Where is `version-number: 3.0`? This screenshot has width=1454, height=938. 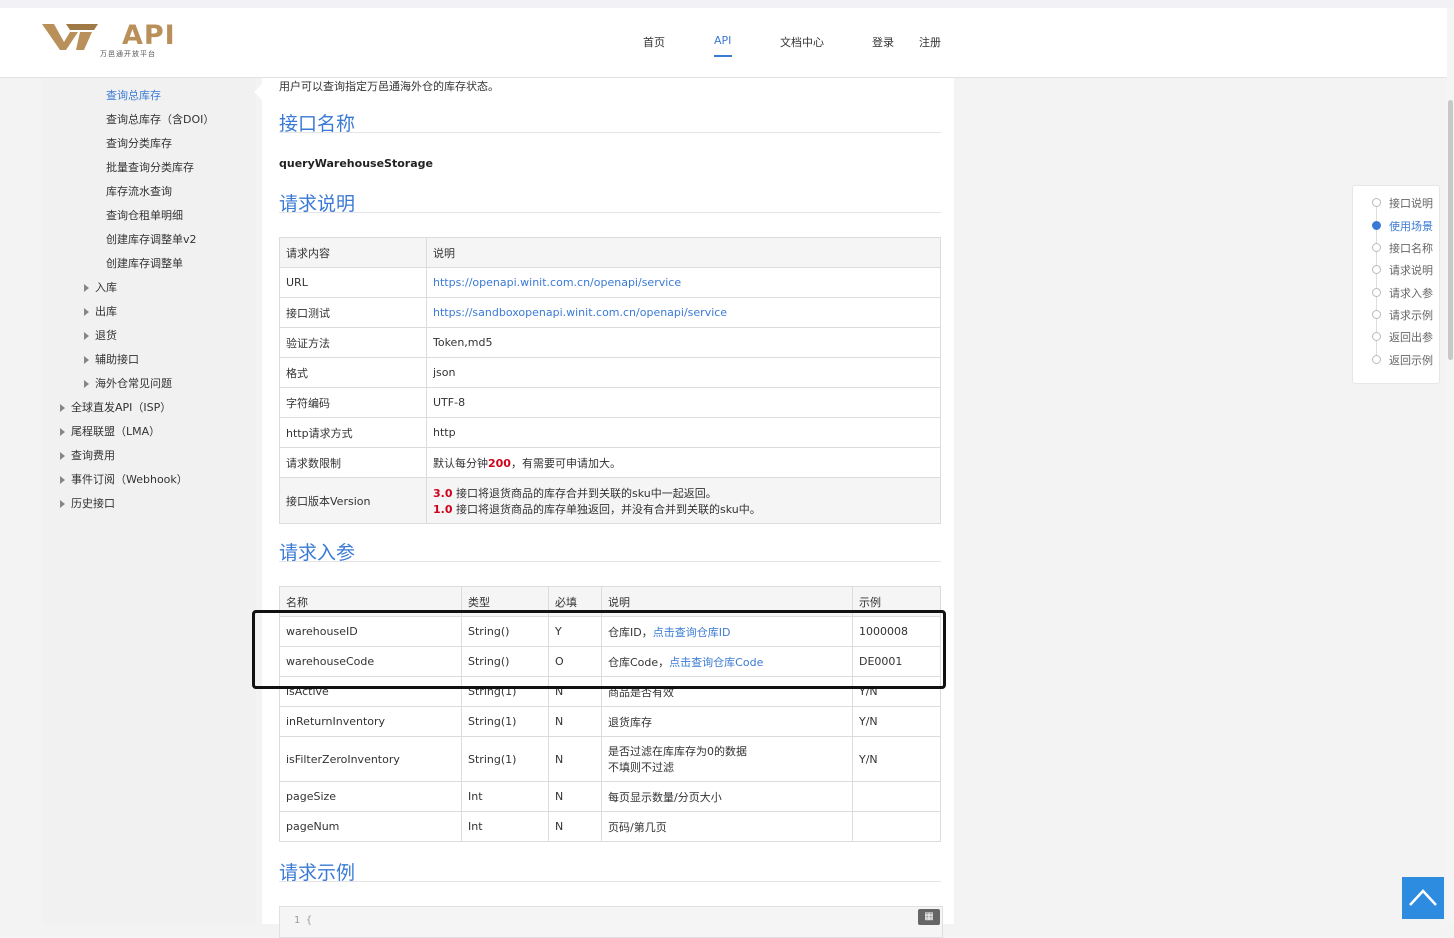
version-number: 3.0 is located at coordinates (443, 493).